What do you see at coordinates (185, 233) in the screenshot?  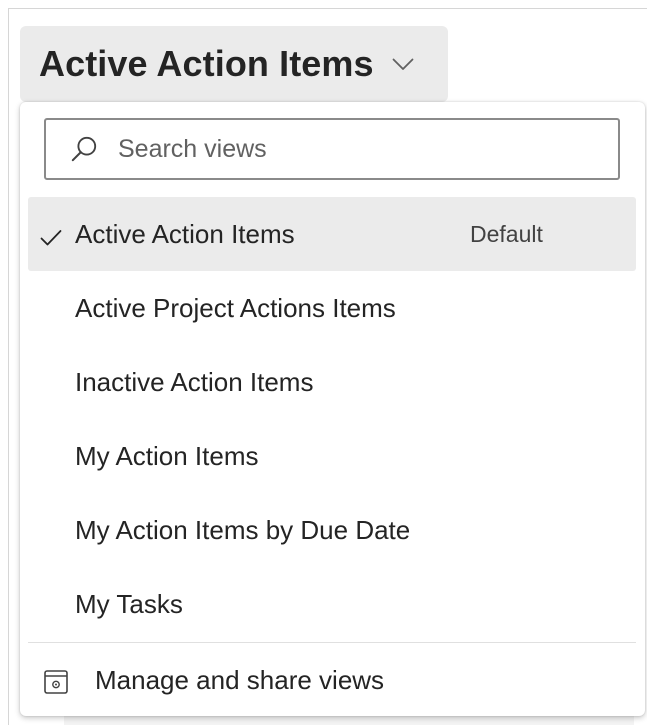 I see `view-item-label: Active Action Items` at bounding box center [185, 233].